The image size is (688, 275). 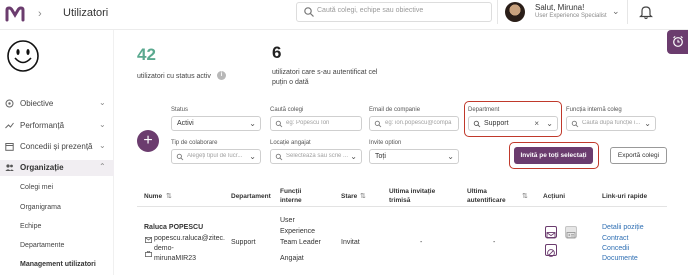 I want to click on user-role: User Experience Specialist, so click(x=571, y=16).